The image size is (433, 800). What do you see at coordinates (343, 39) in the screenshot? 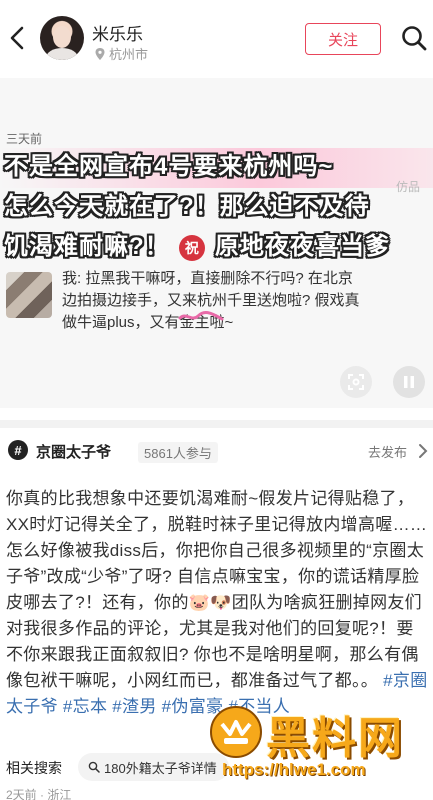
I see `follow-button: 关注` at bounding box center [343, 39].